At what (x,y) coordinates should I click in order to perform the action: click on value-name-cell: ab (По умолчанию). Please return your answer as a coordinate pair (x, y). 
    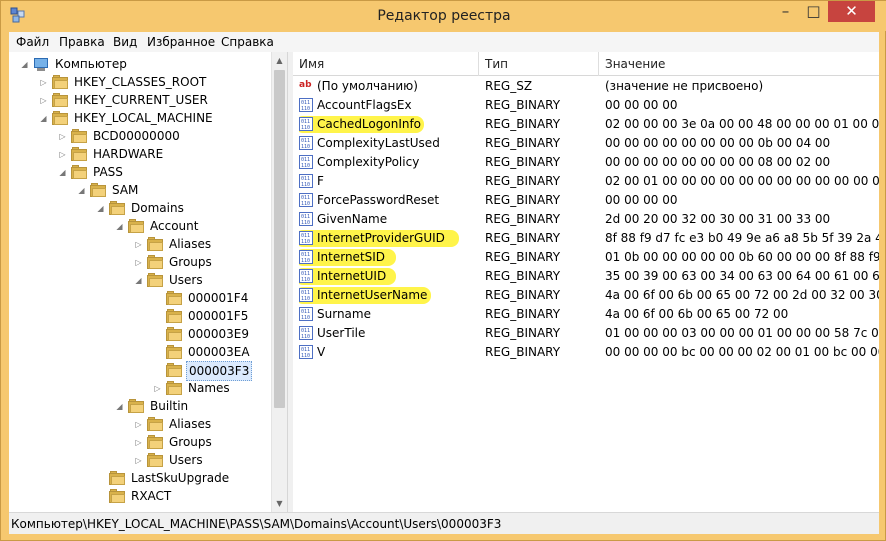
    Looking at the image, I should click on (387, 86).